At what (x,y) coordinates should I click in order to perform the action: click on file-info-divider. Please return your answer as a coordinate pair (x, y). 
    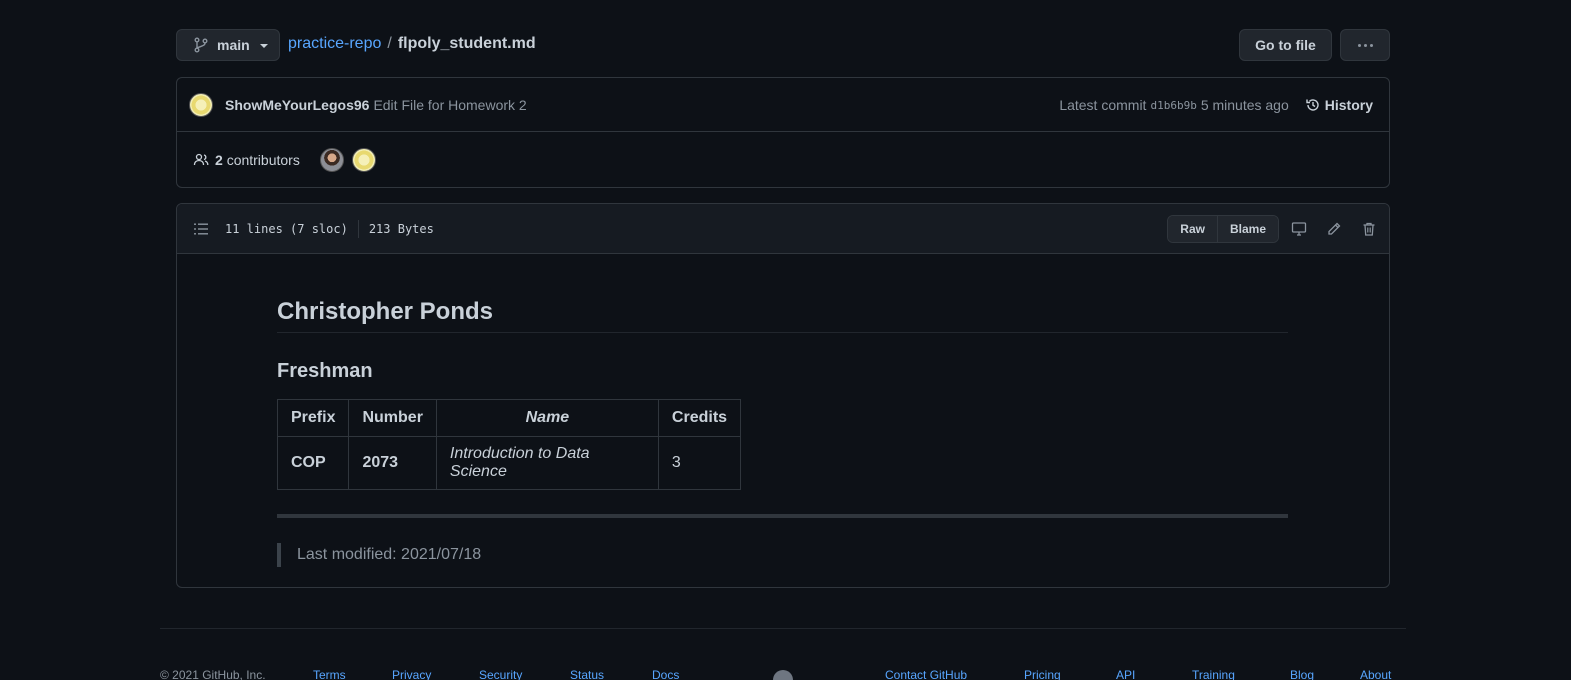
    Looking at the image, I should click on (358, 228).